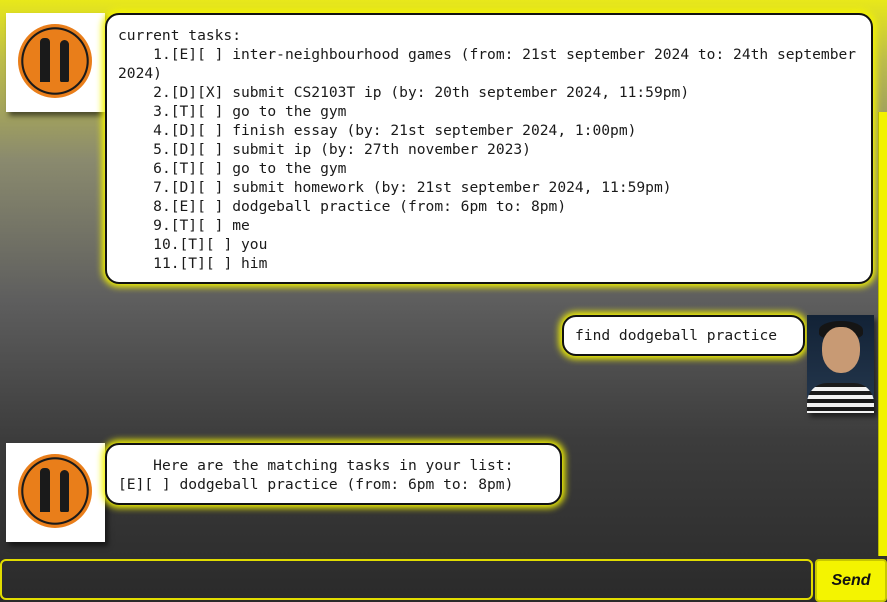 The height and width of the screenshot is (602, 887). I want to click on bot-avatar, so click(55, 62).